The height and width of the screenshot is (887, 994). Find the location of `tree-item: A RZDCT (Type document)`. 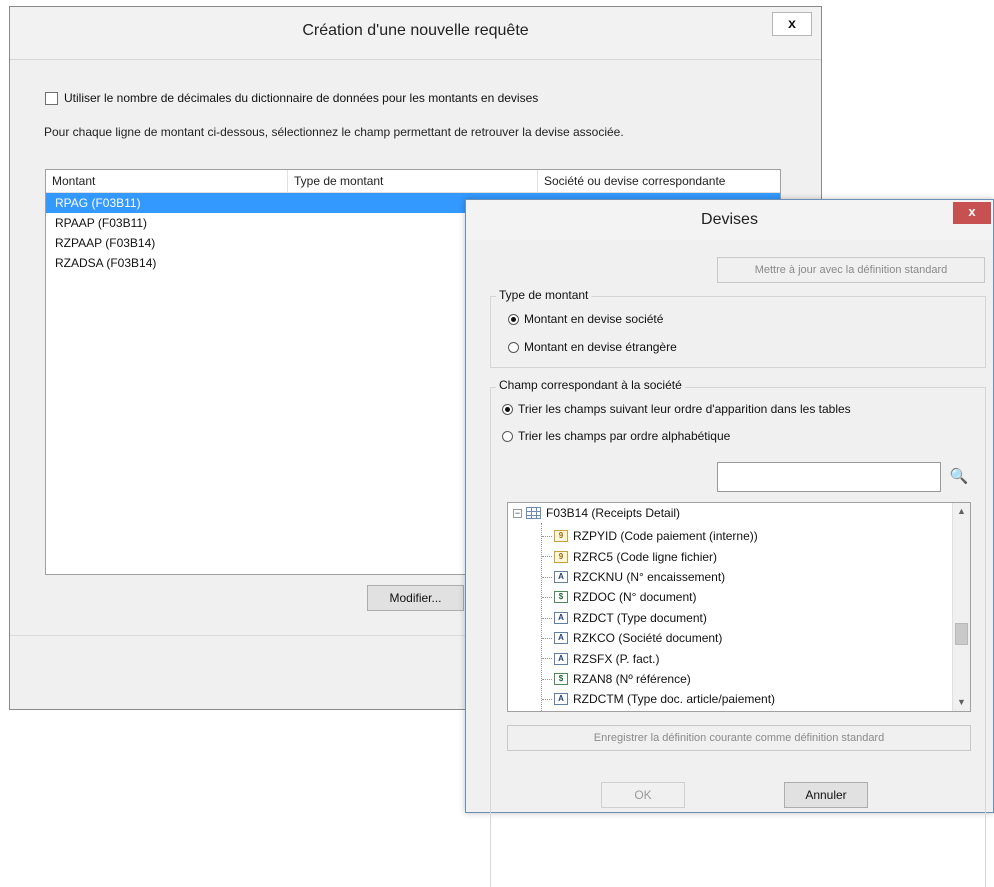

tree-item: A RZDCT (Type document) is located at coordinates (741, 618).